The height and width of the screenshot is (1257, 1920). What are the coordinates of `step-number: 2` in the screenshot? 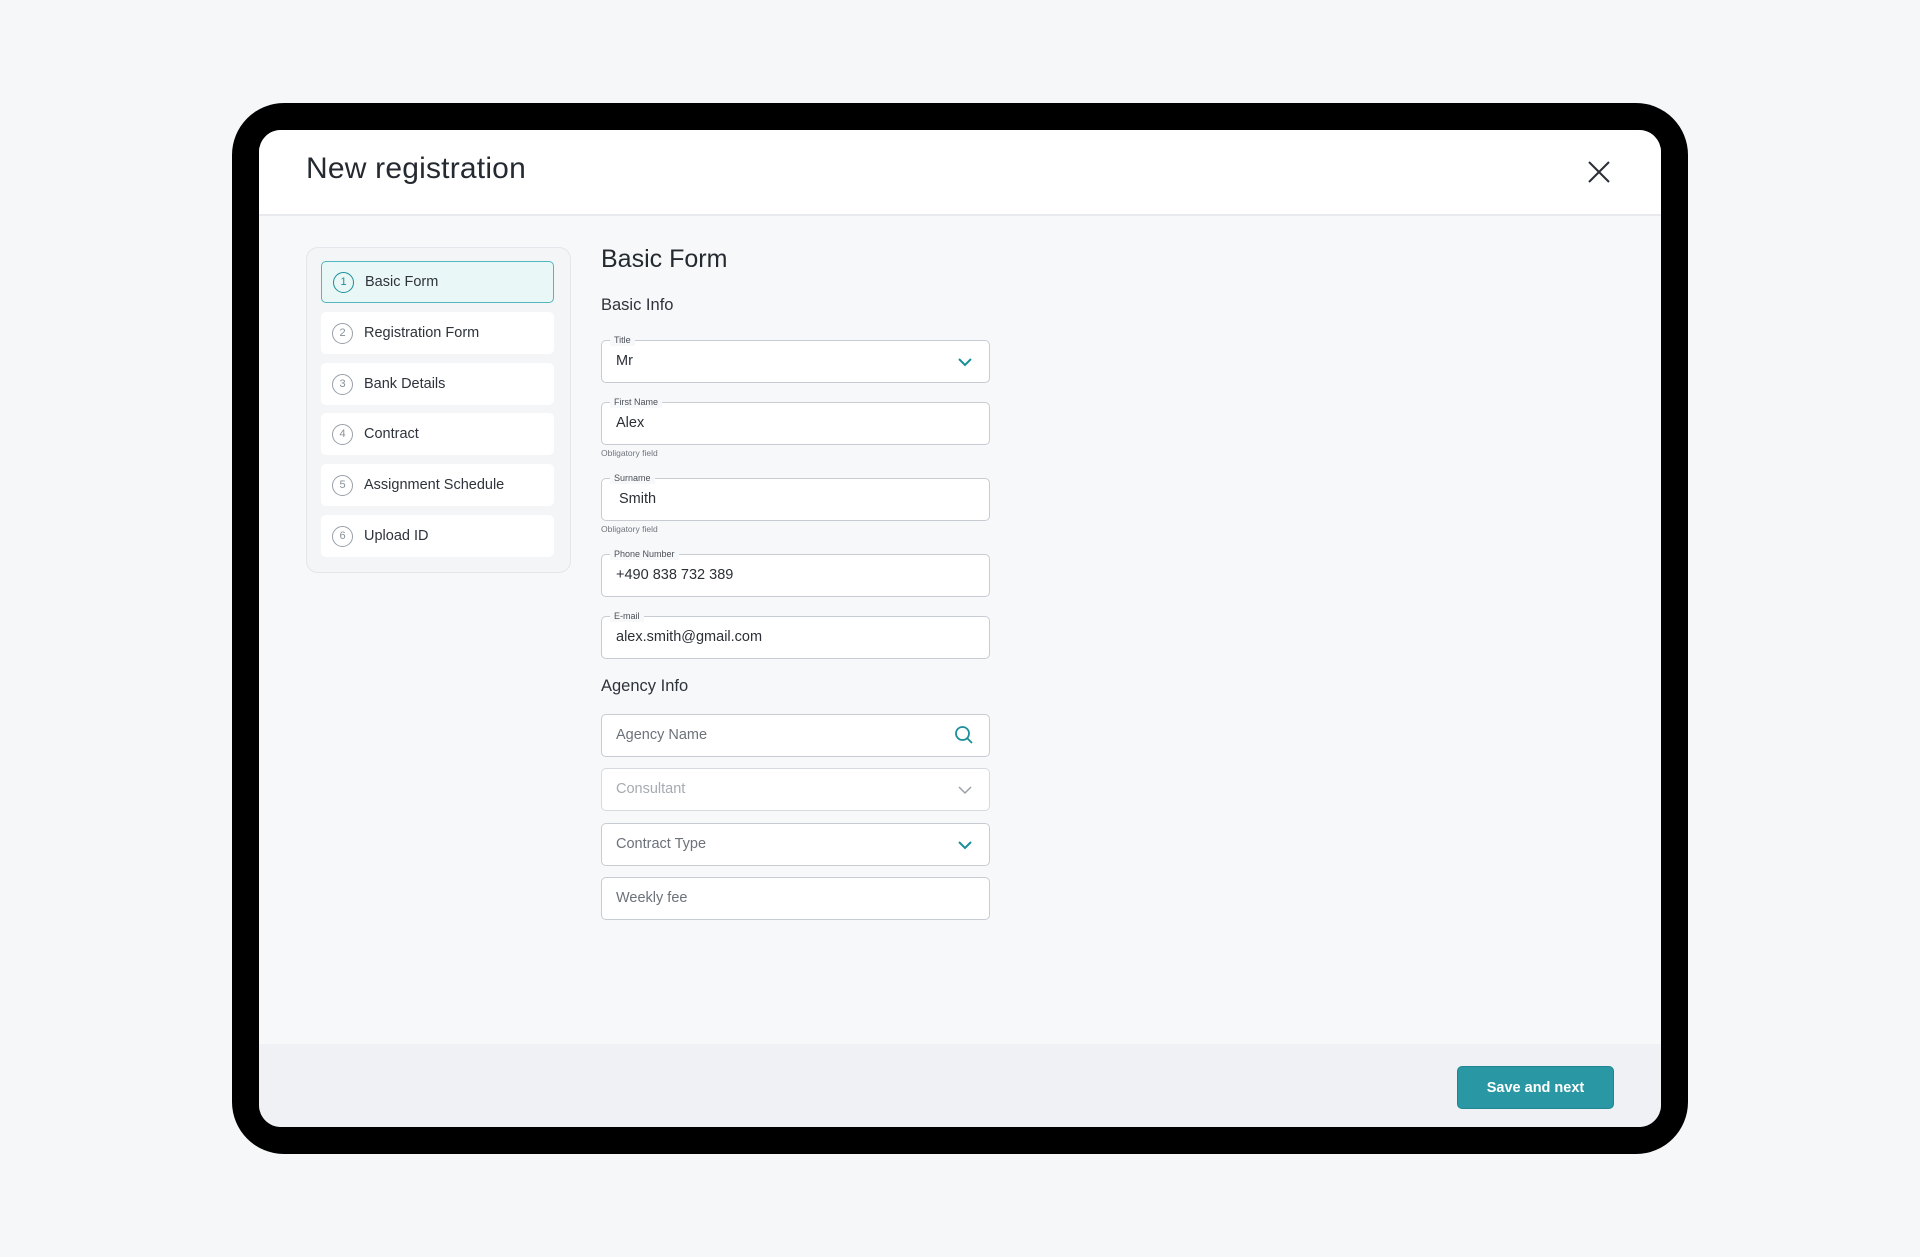 It's located at (342, 333).